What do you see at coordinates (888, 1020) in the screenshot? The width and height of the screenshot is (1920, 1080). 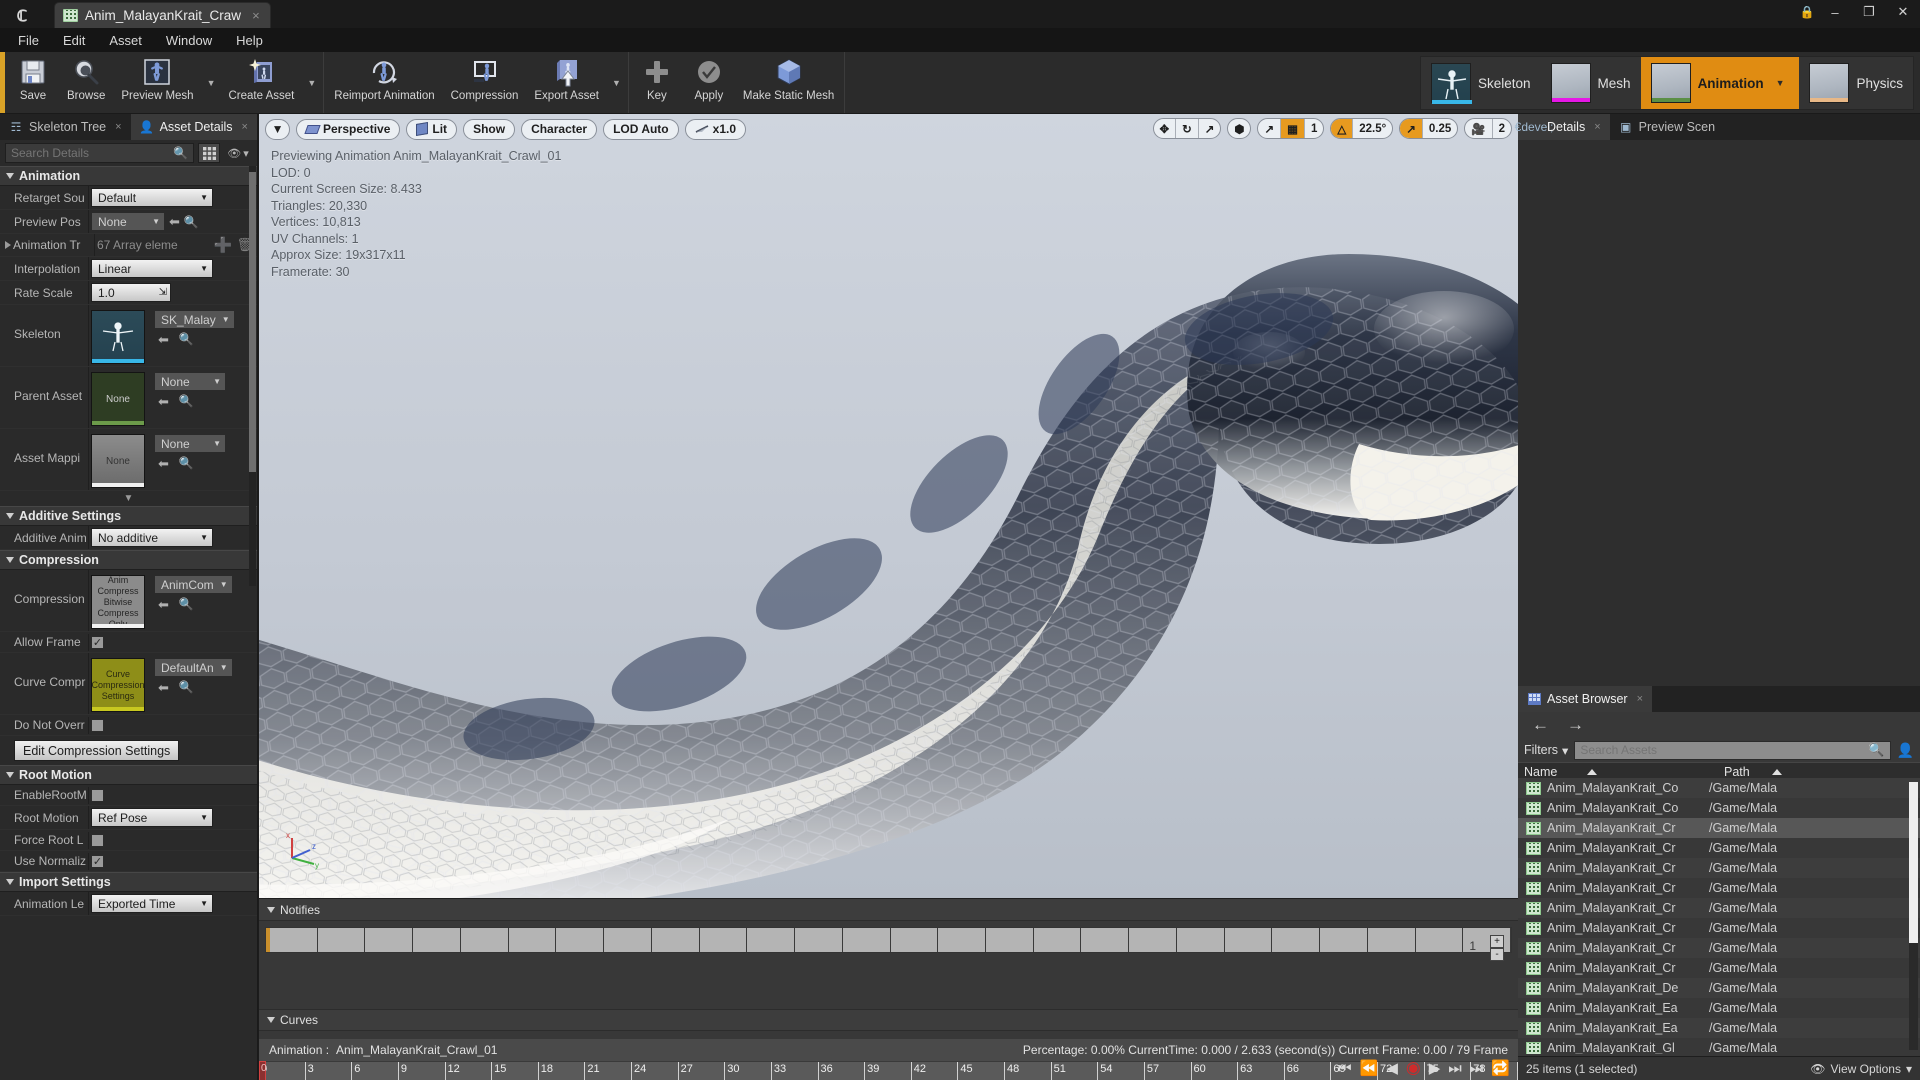 I see `curves-header: Curves` at bounding box center [888, 1020].